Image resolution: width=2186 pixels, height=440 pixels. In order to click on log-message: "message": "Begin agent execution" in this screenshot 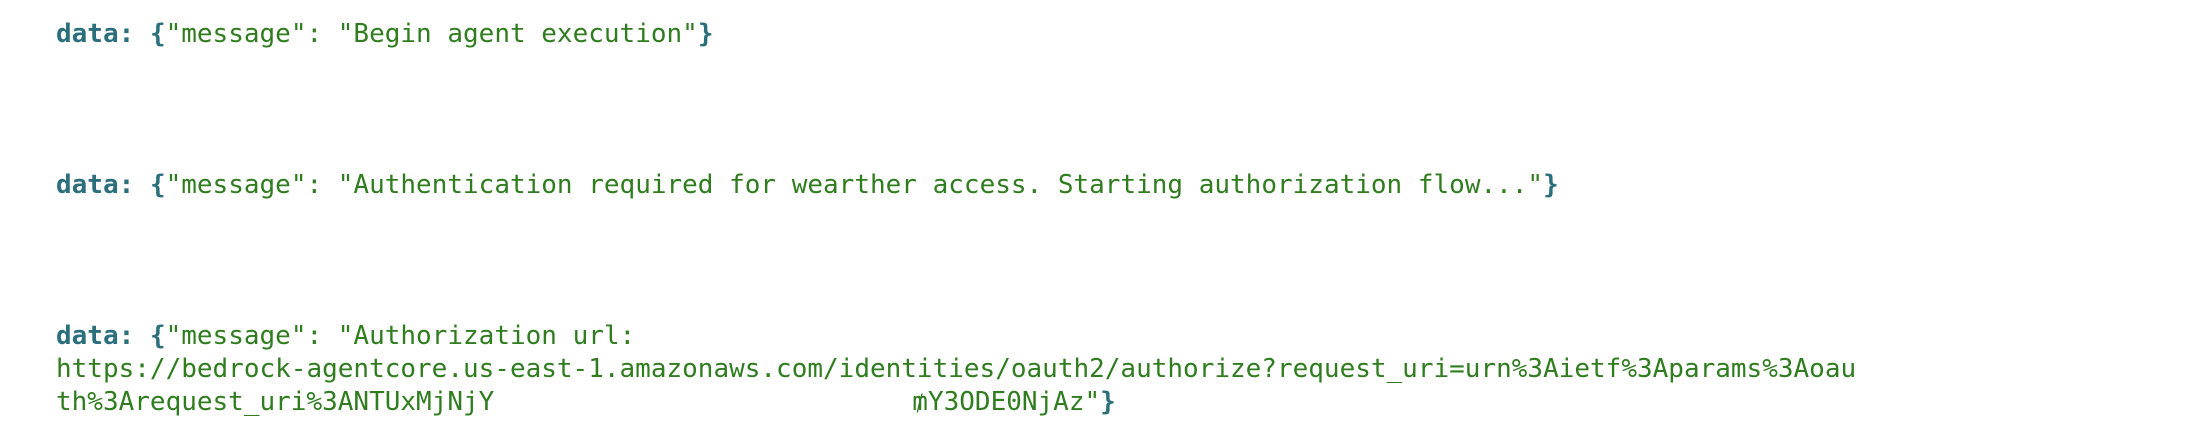, I will do `click(431, 34)`.